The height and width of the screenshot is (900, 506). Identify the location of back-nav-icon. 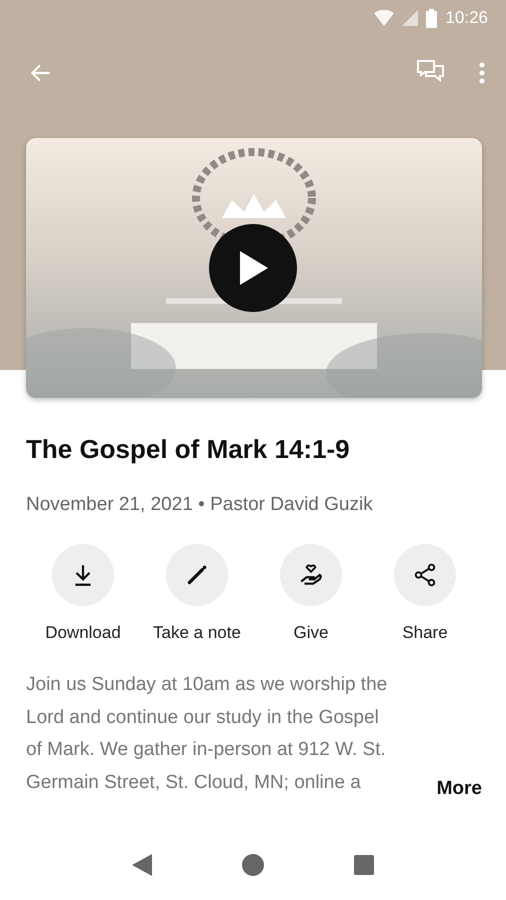
(142, 865).